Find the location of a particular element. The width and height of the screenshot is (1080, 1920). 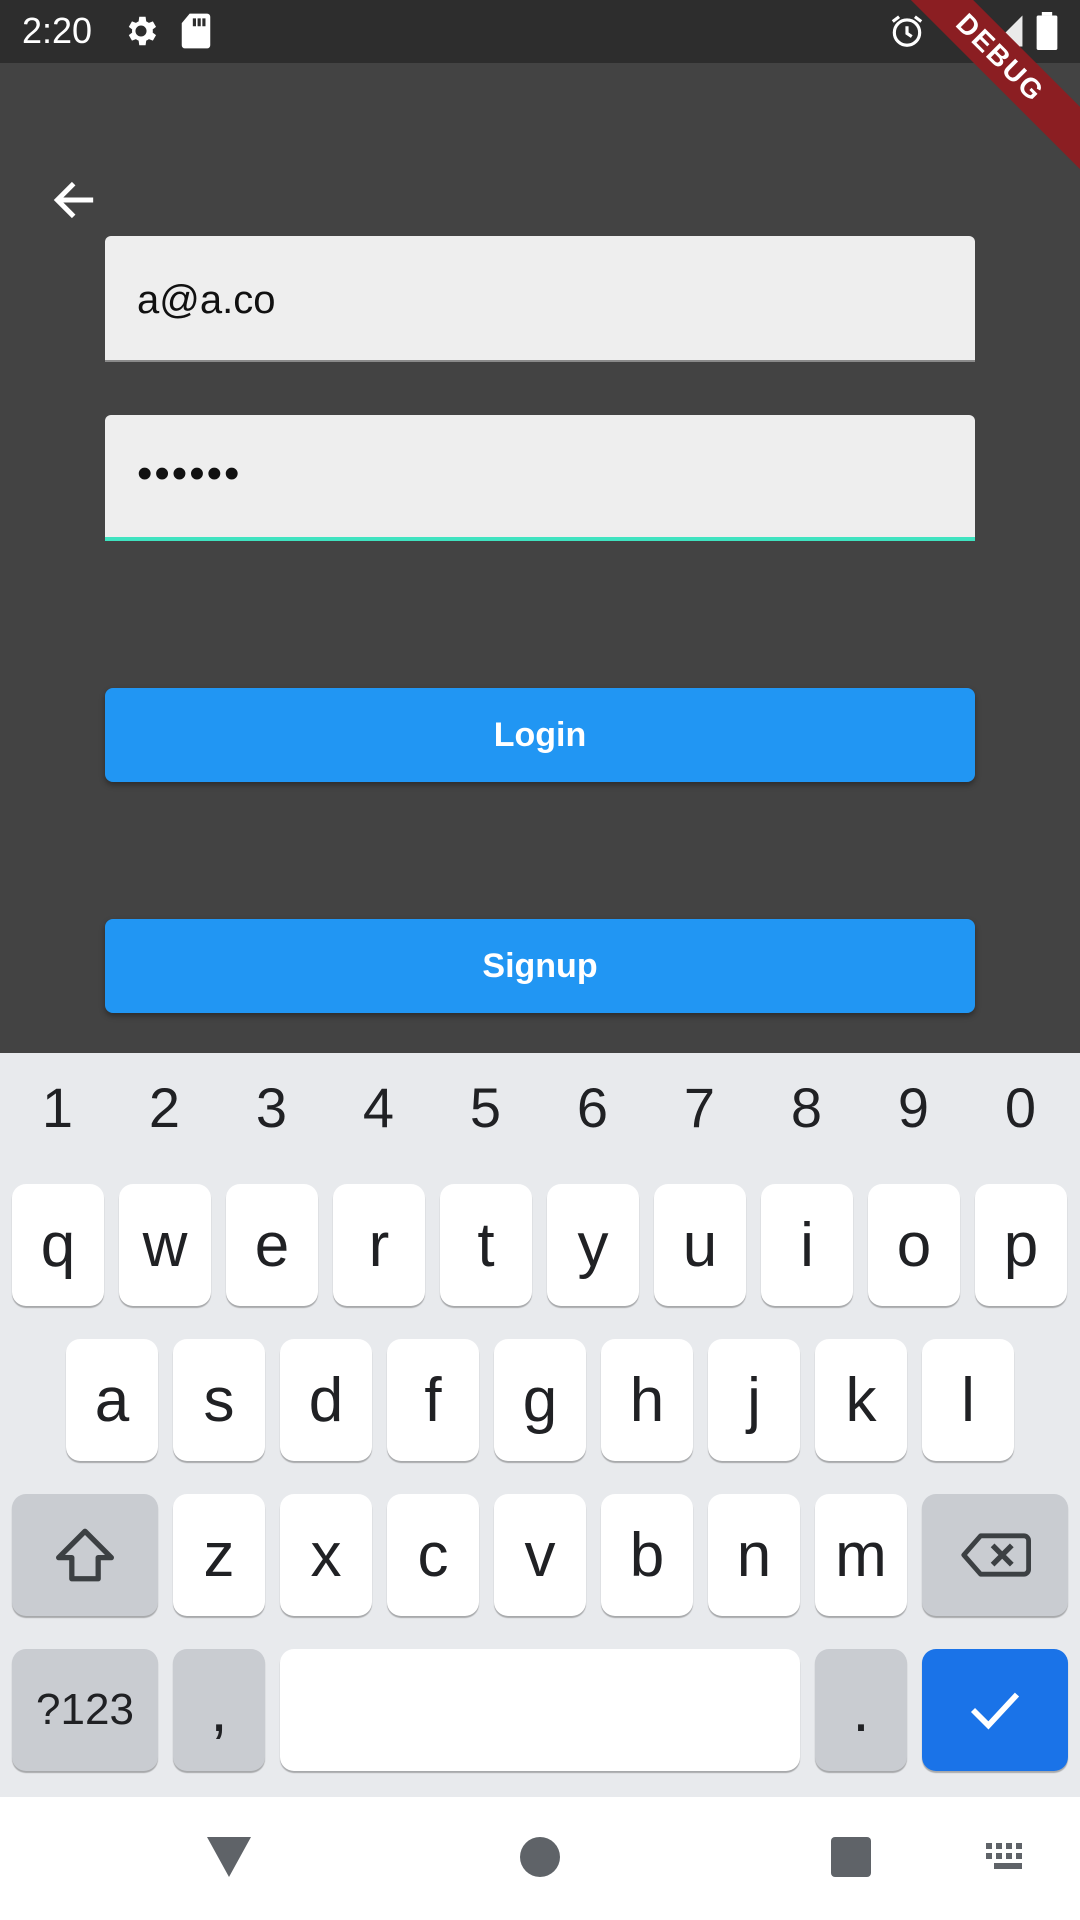

period-key: . is located at coordinates (861, 1710).